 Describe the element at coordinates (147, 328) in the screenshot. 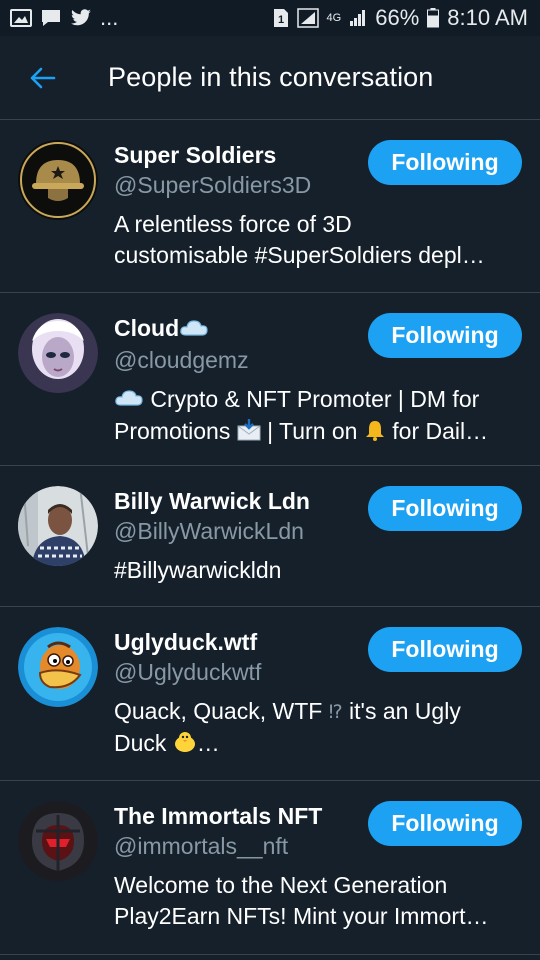

I see `display-name: Cloud` at that location.